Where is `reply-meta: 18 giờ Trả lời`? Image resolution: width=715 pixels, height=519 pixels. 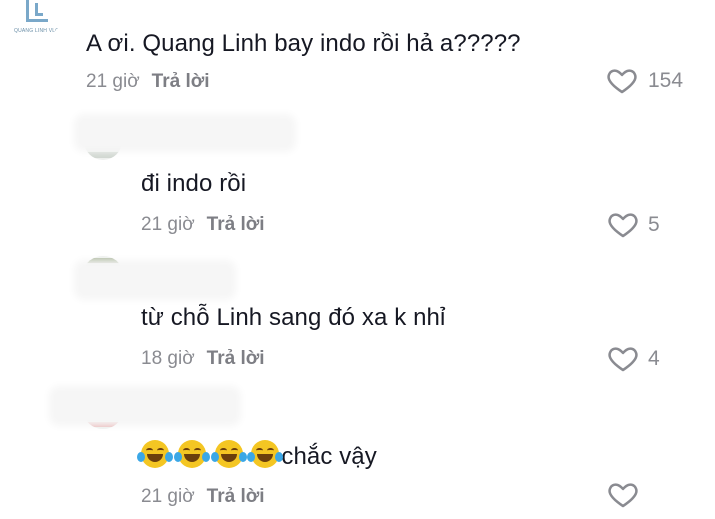
reply-meta: 18 giờ Trả lời is located at coordinates (203, 359).